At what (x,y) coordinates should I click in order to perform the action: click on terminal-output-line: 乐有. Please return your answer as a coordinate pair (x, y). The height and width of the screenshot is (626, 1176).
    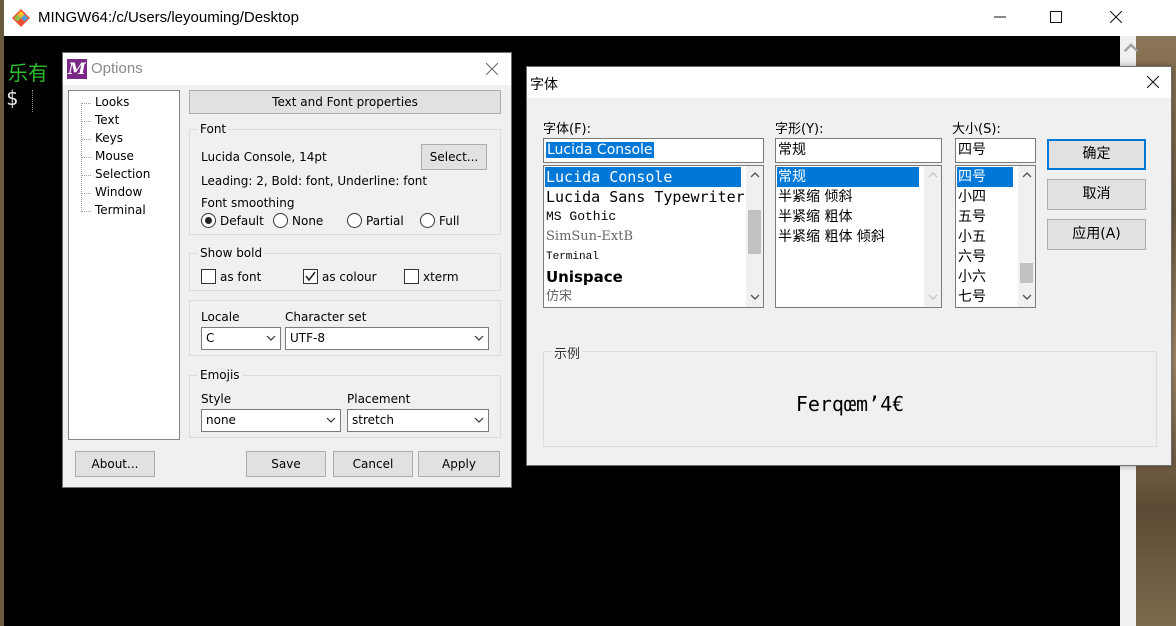
    Looking at the image, I should click on (28, 73).